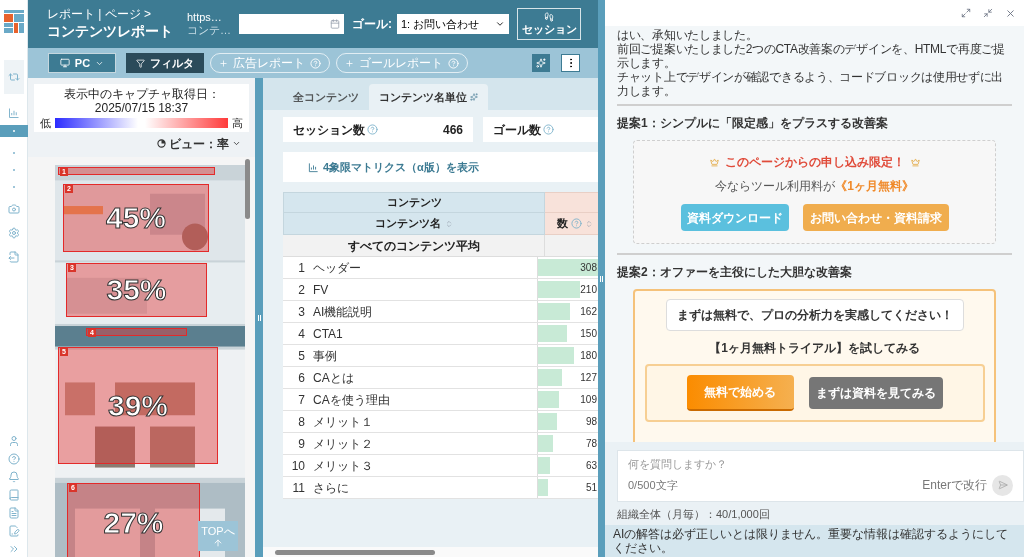 The image size is (1024, 557). What do you see at coordinates (13, 257) in the screenshot?
I see `export-icon` at bounding box center [13, 257].